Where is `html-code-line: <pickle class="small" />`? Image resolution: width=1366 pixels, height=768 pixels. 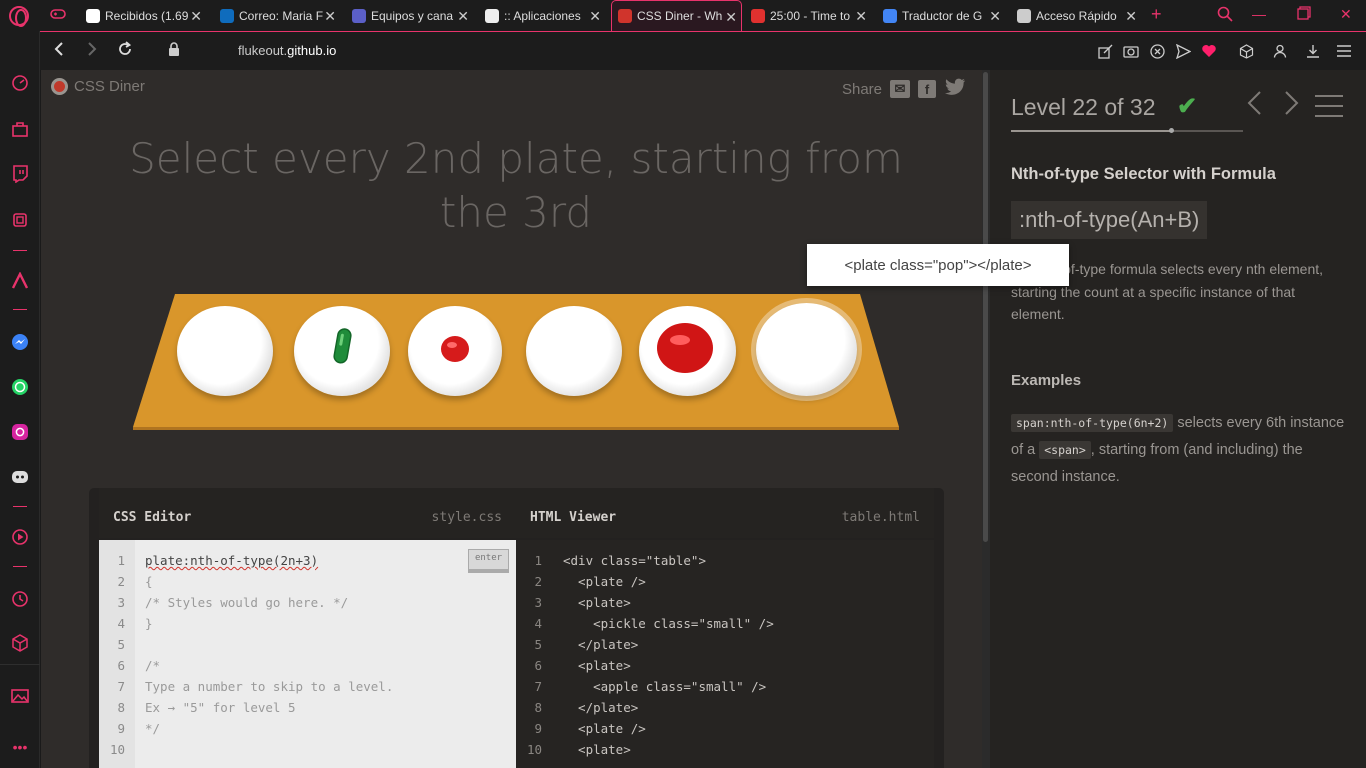
html-code-line: <pickle class="small" /> is located at coordinates (668, 623).